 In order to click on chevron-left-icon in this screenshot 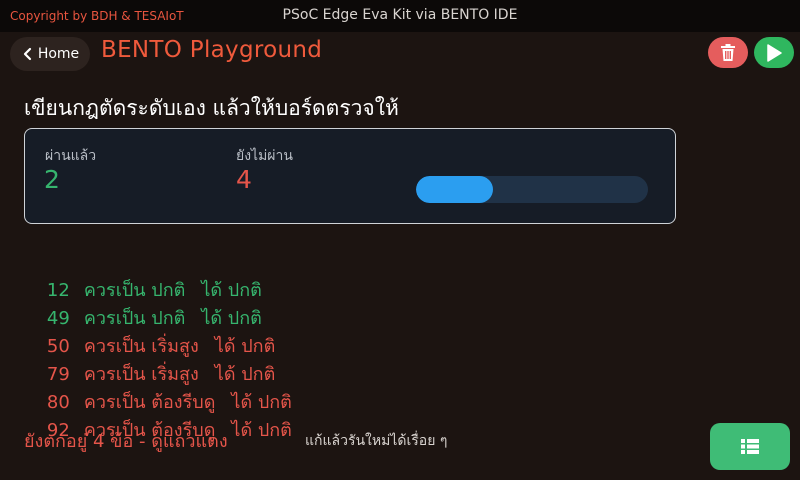, I will do `click(27, 54)`.